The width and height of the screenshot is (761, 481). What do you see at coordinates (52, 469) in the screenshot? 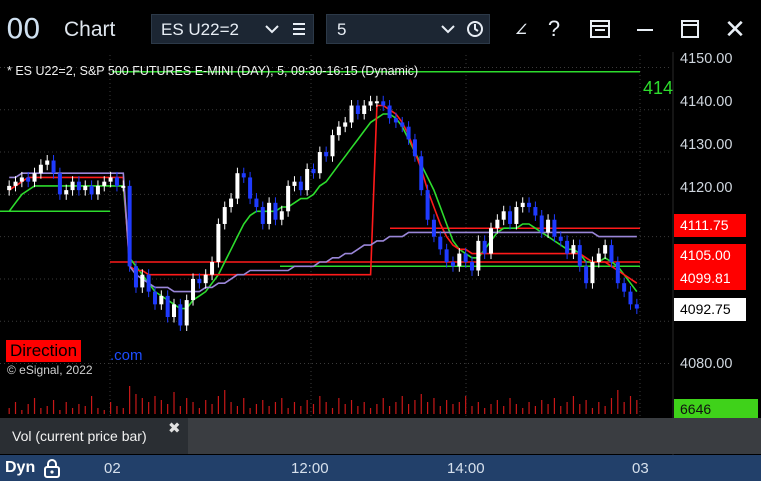
I see `lock-icon` at bounding box center [52, 469].